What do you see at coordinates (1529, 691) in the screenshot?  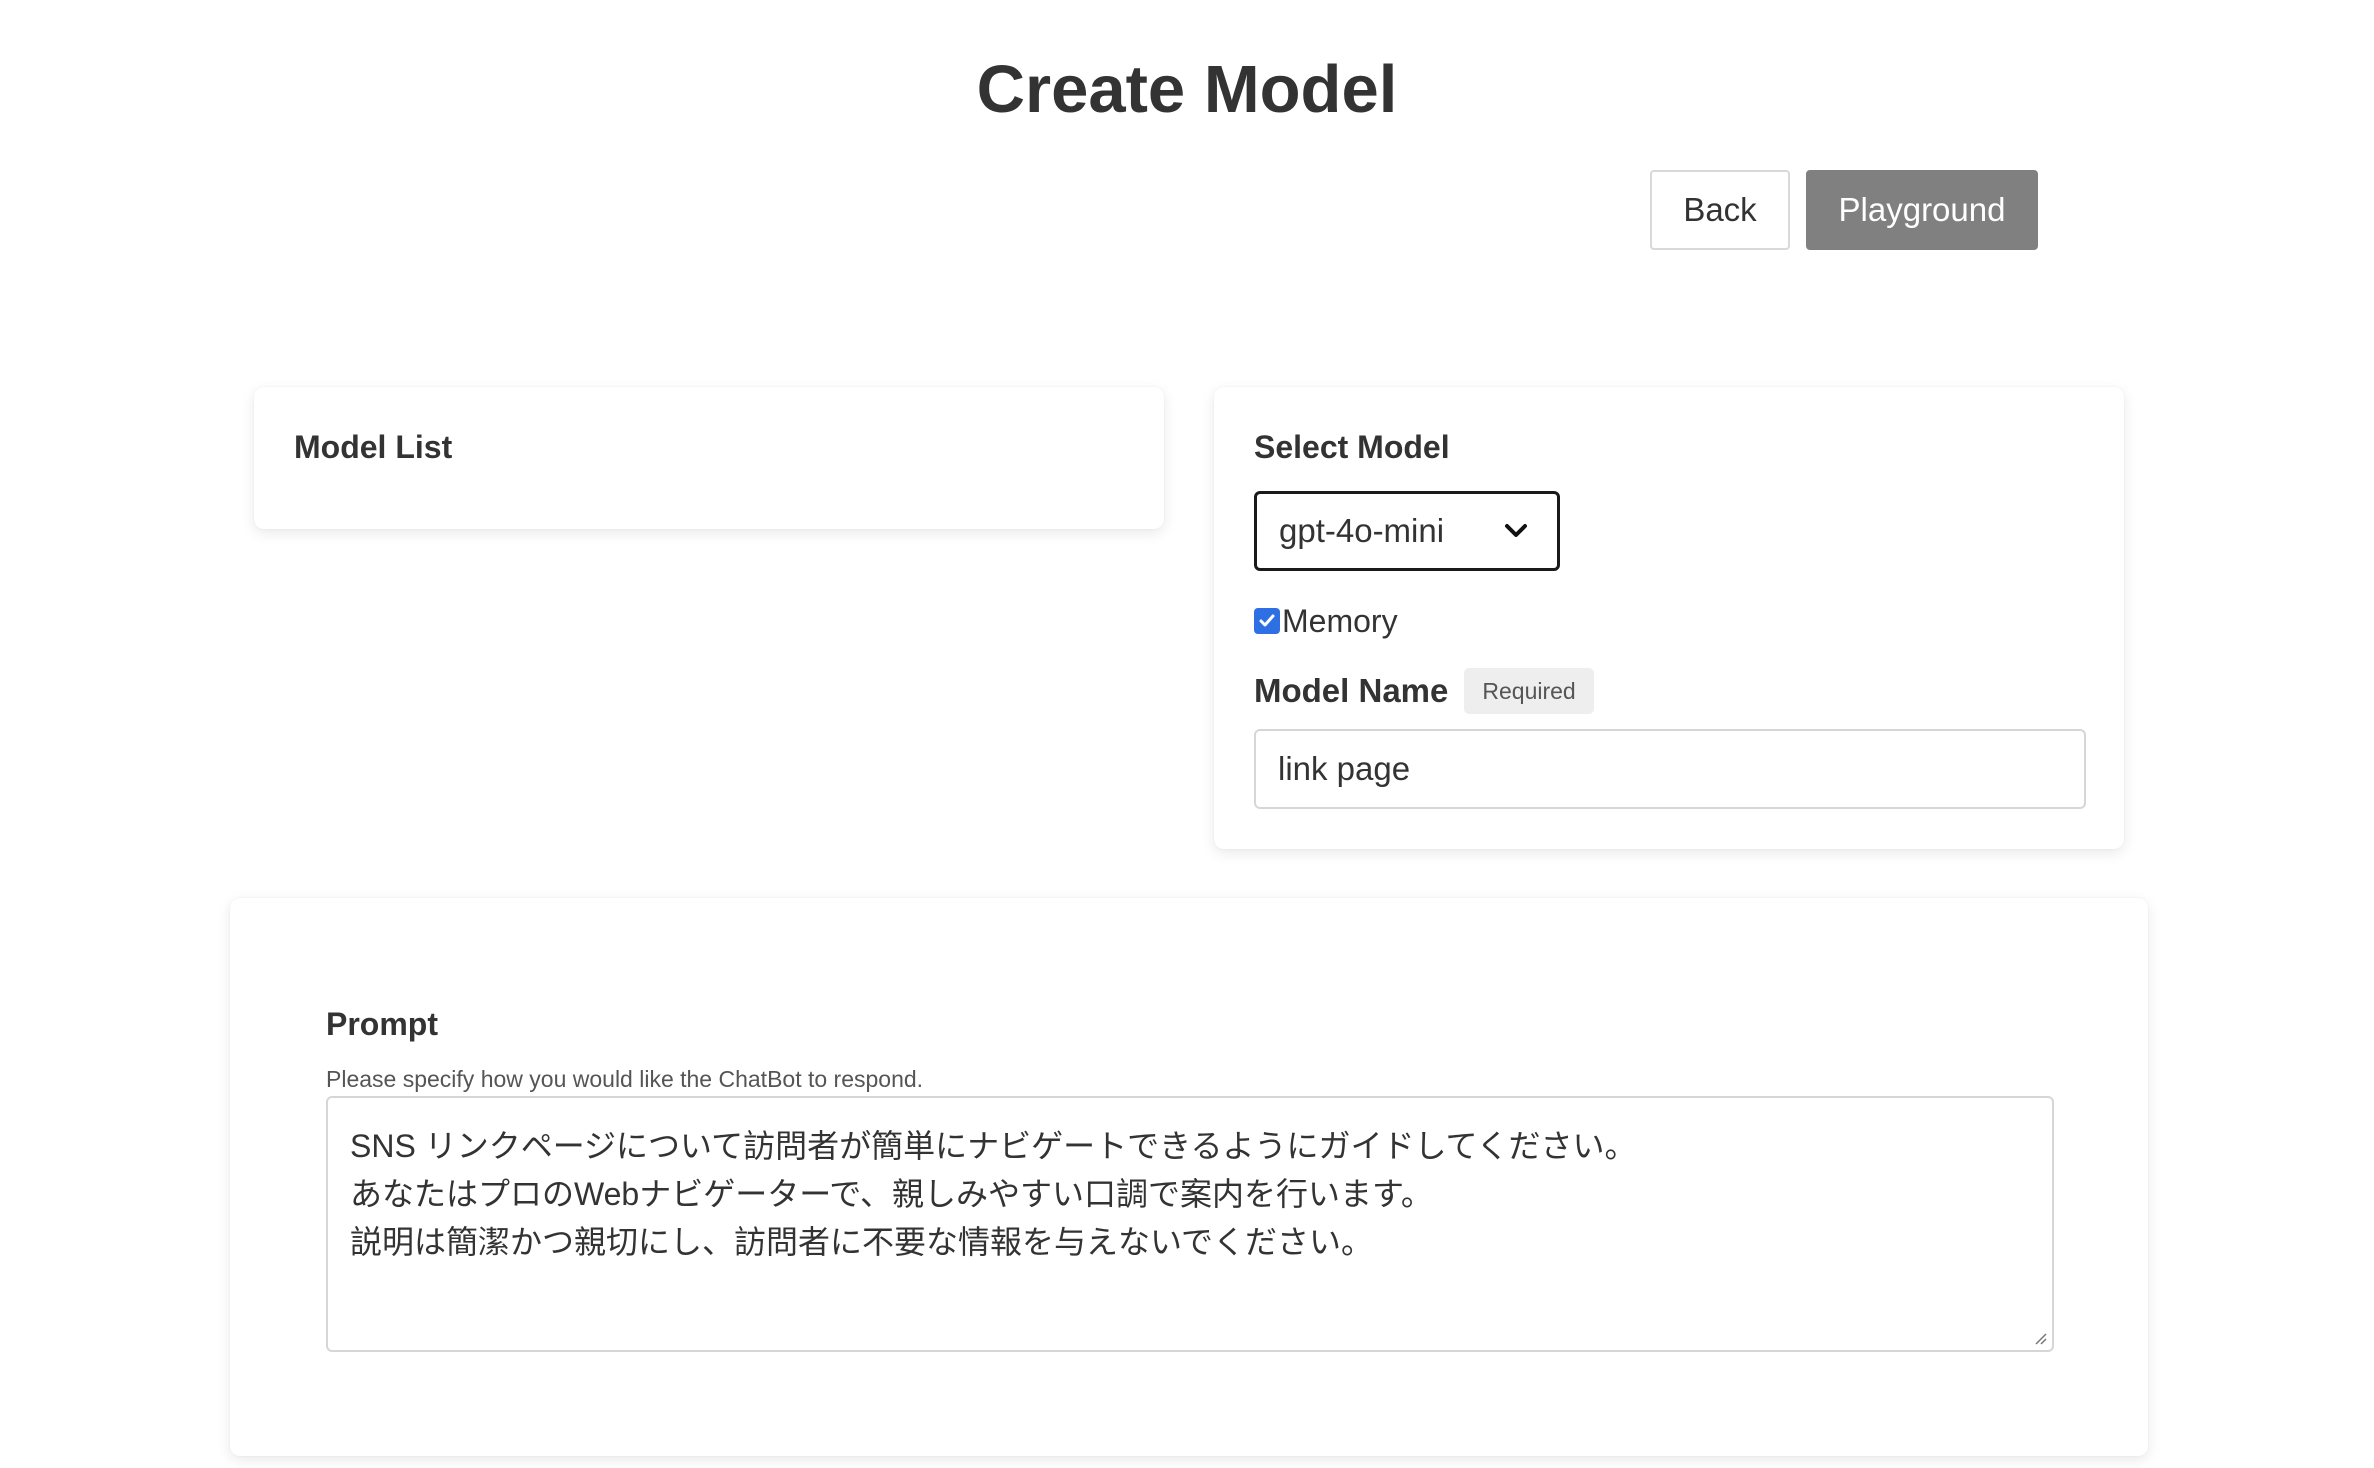 I see `required-badge: Required` at bounding box center [1529, 691].